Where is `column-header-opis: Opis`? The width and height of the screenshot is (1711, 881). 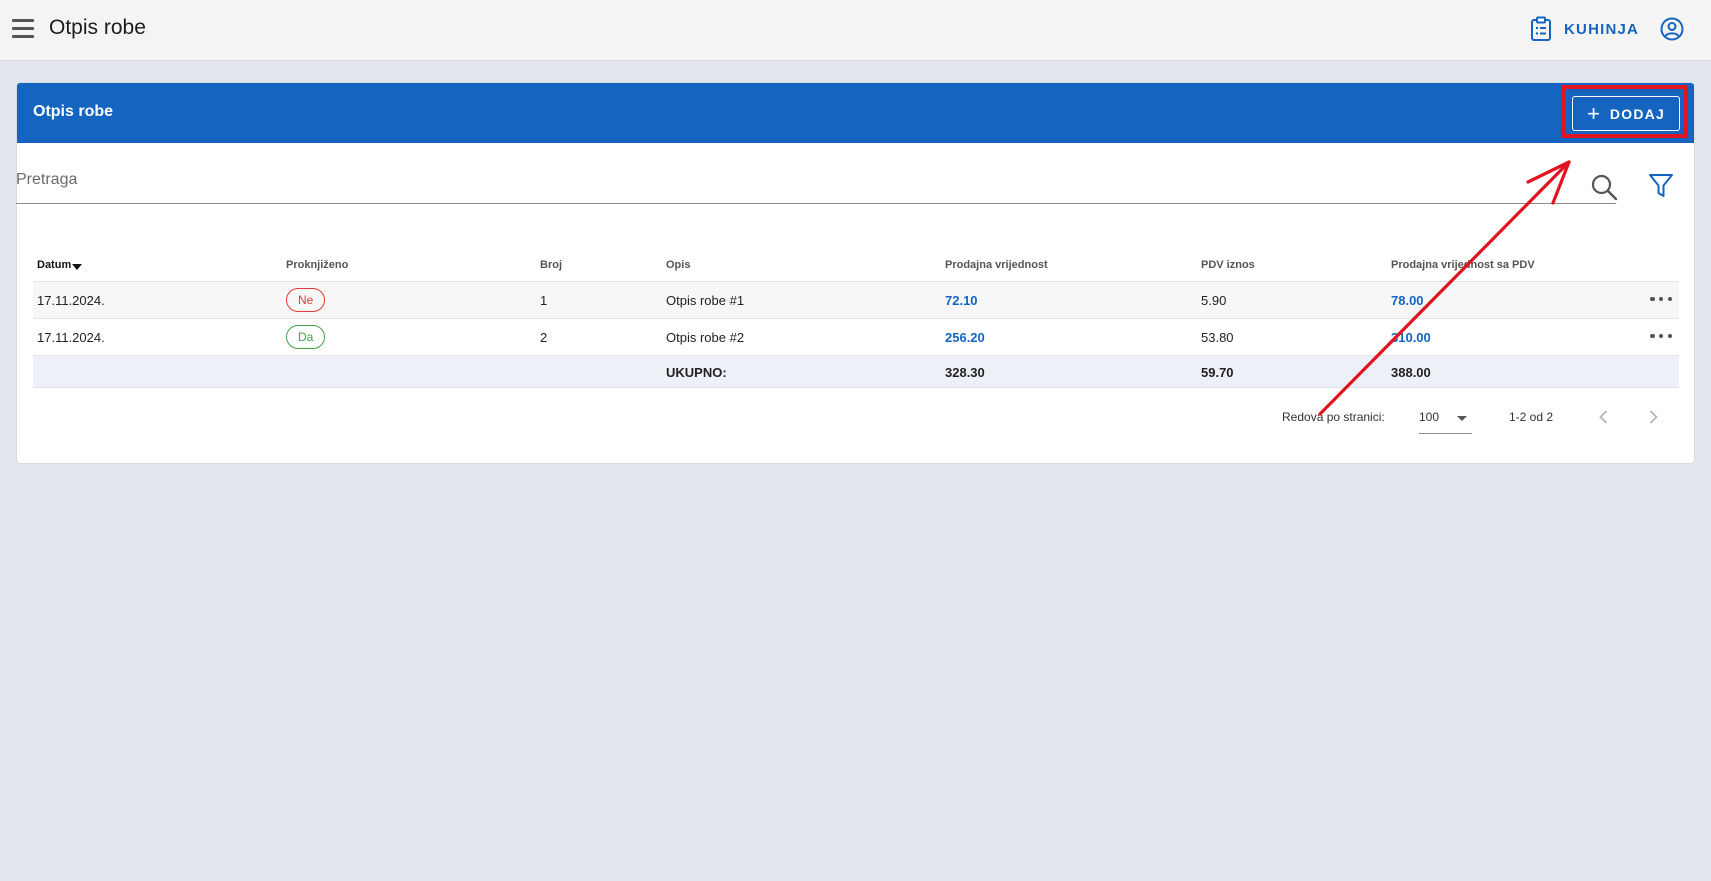
column-header-opis: Opis is located at coordinates (678, 265).